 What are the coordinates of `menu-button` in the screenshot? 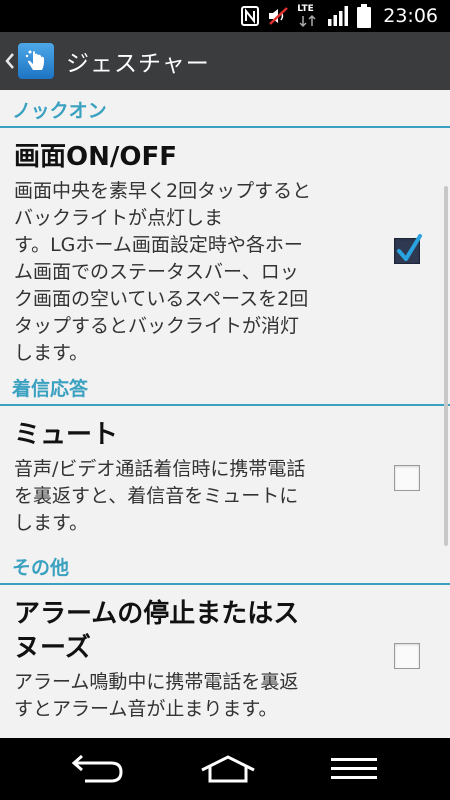 It's located at (354, 769).